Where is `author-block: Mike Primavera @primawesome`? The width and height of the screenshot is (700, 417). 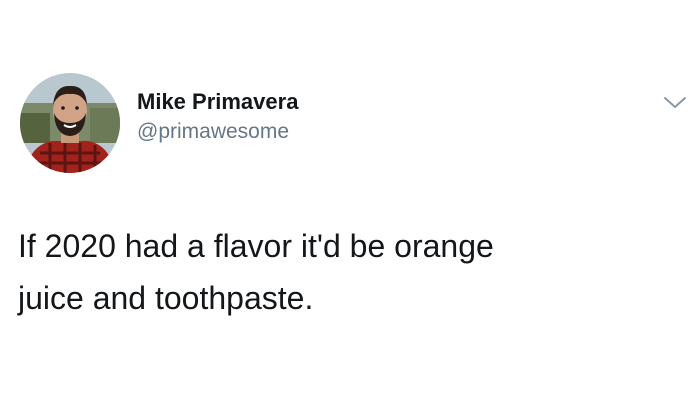 author-block: Mike Primavera @primawesome is located at coordinates (217, 116).